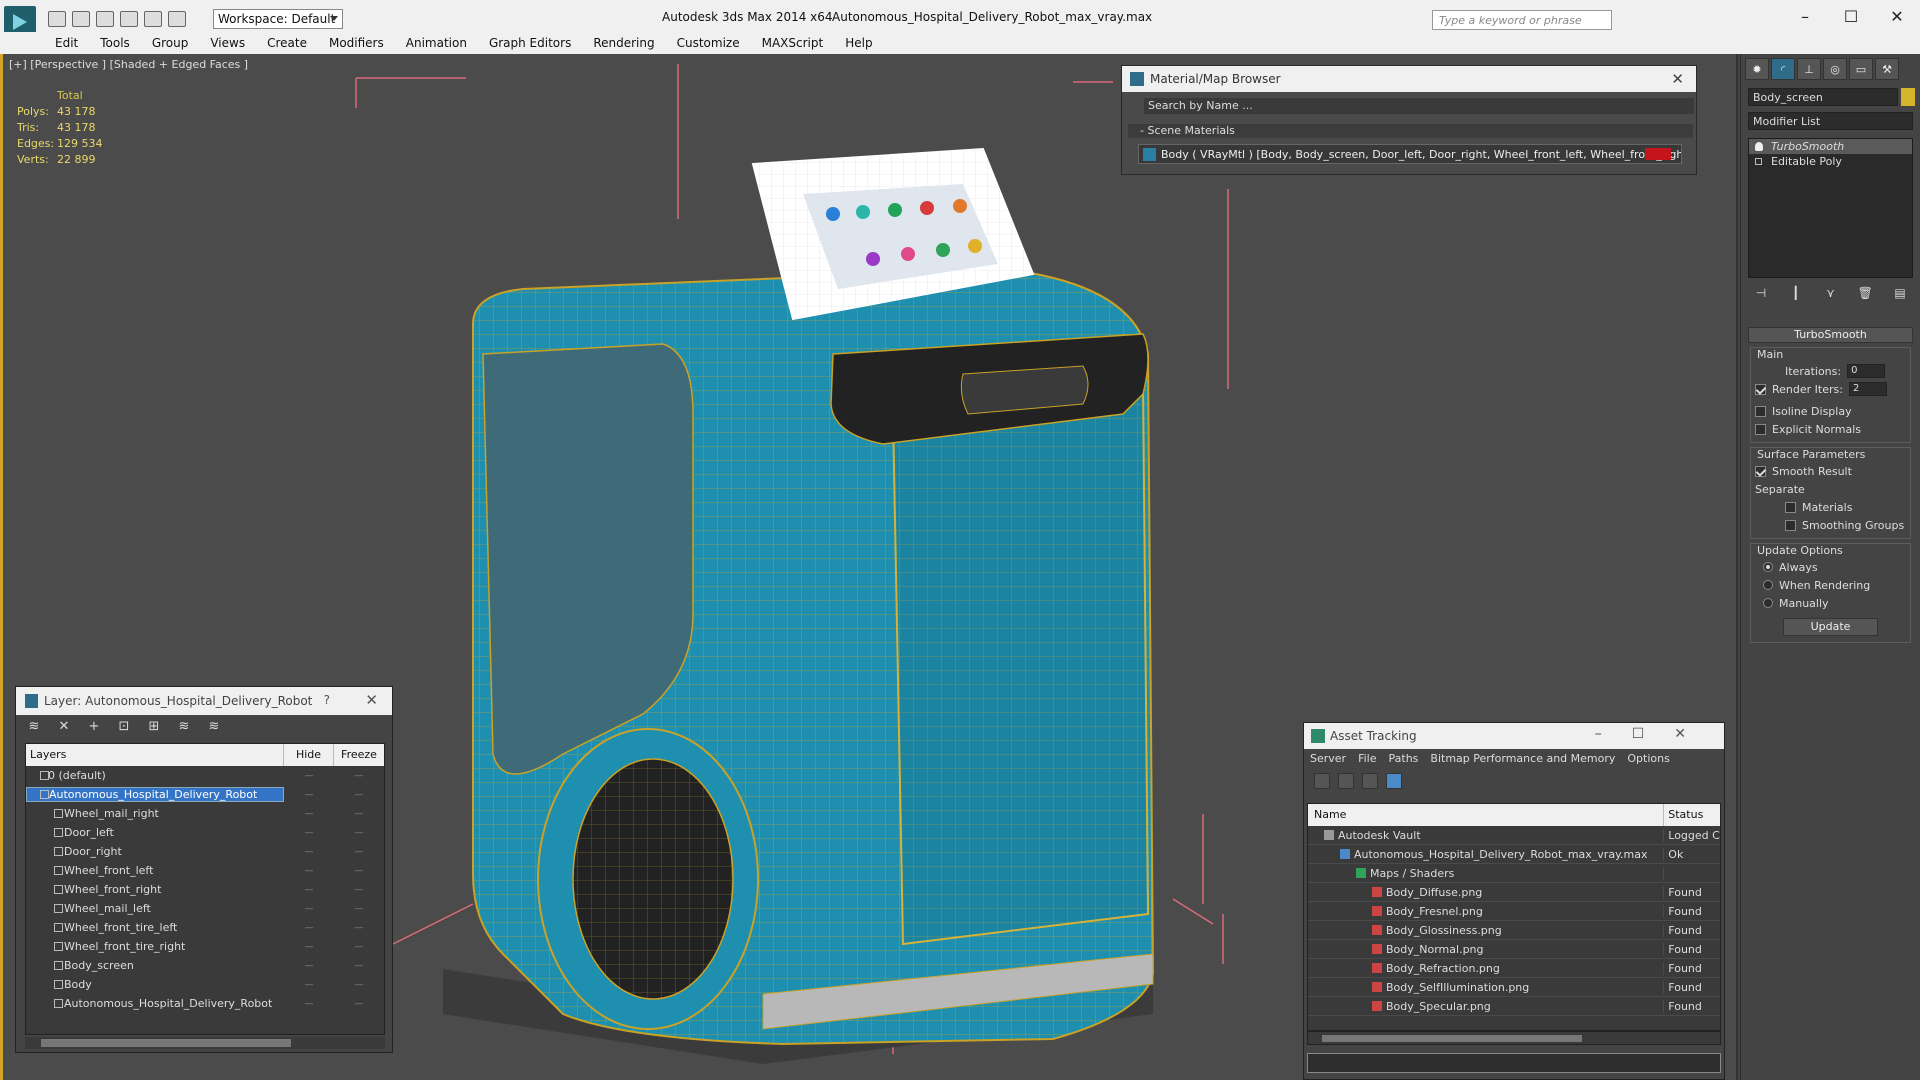  Describe the element at coordinates (1409, 79) in the screenshot. I see `dialog-header: Material/Map Browser ✕` at that location.